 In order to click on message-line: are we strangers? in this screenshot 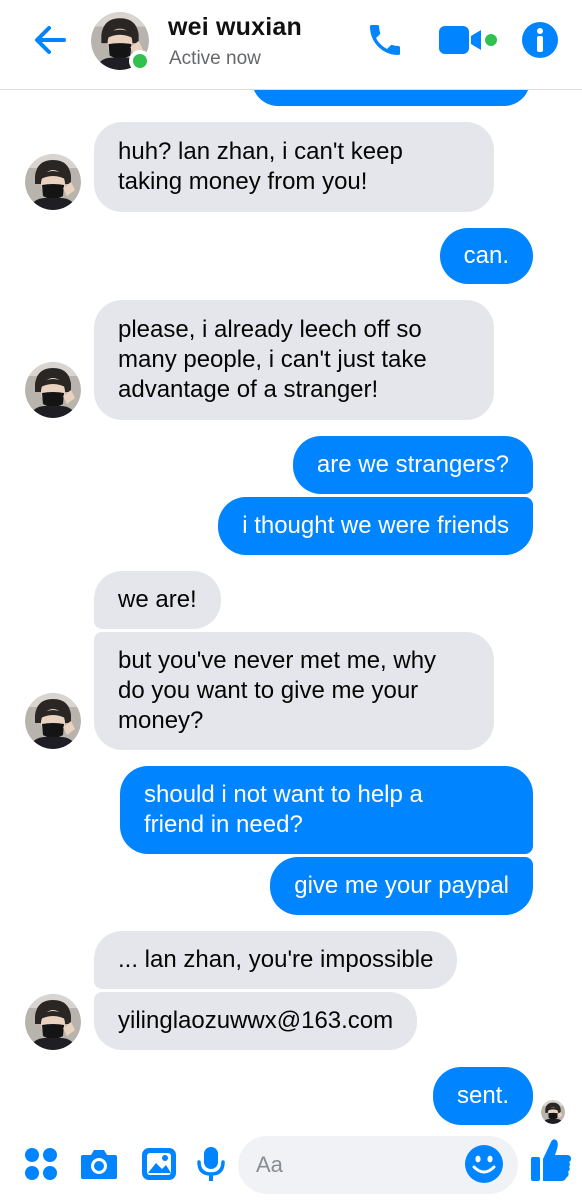, I will do `click(412, 464)`.